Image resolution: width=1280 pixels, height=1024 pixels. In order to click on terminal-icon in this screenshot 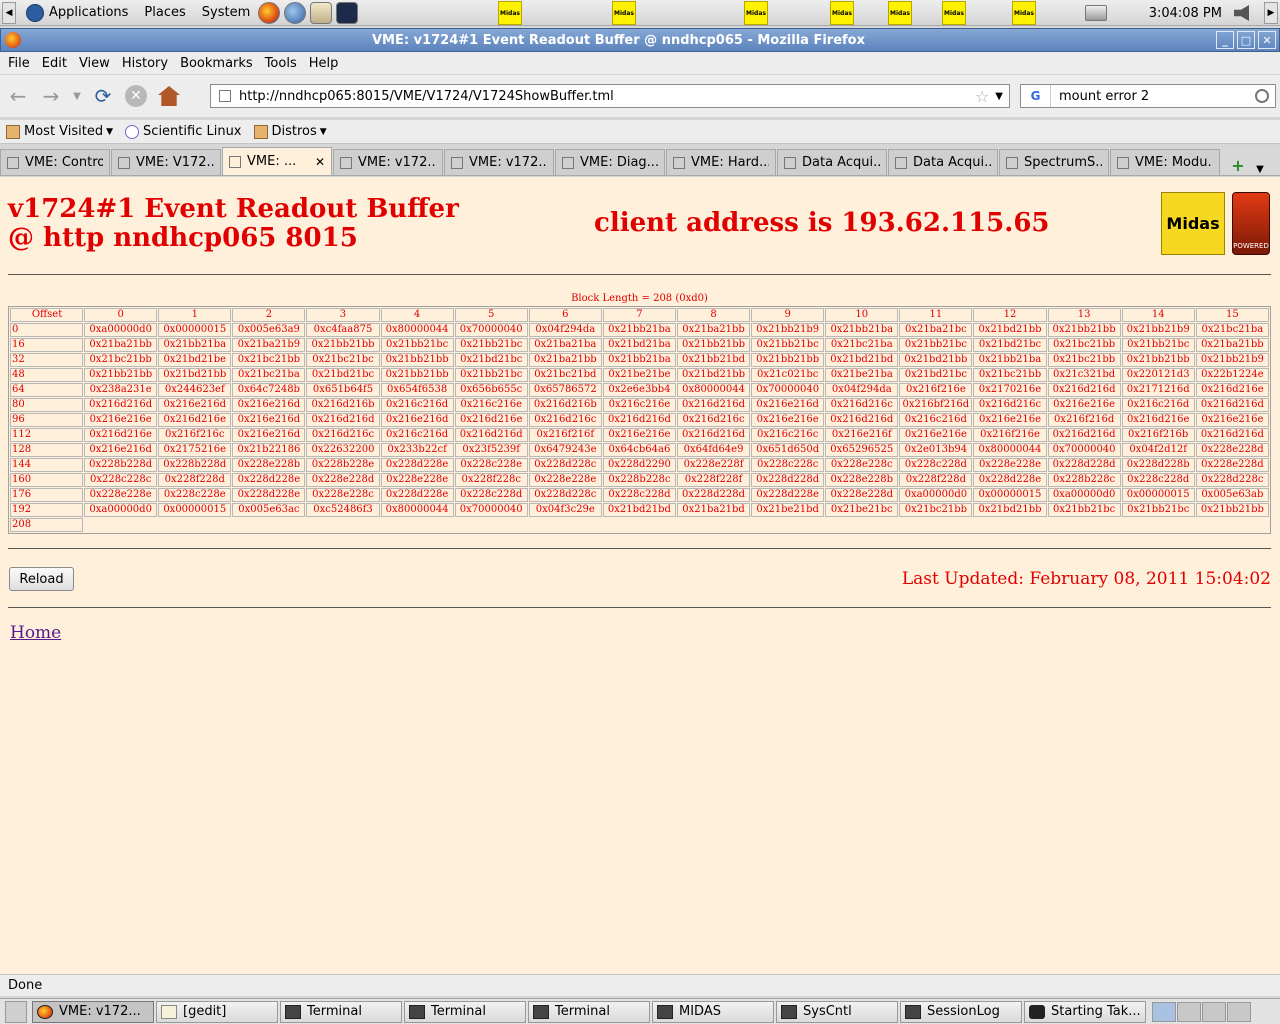, I will do `click(541, 1011)`.